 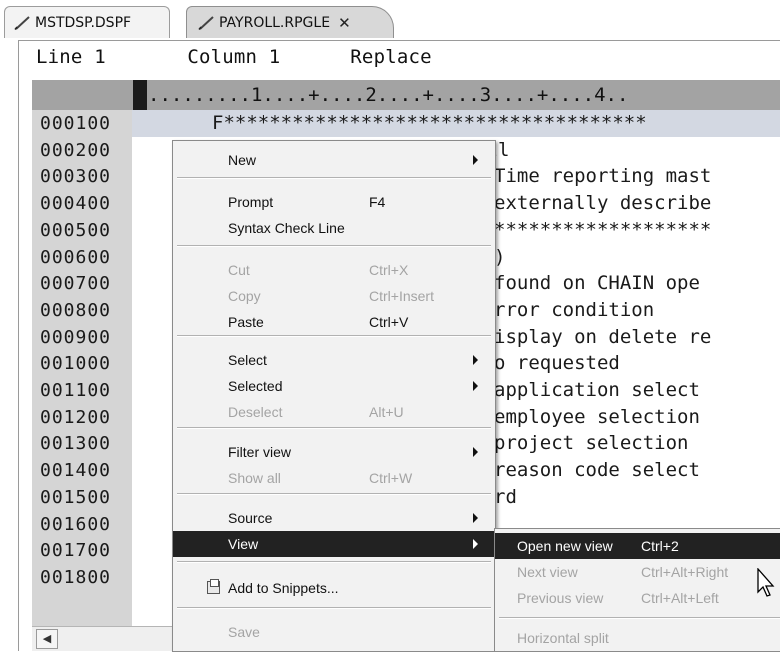 I want to click on menu-item-label: Paste, so click(x=246, y=322).